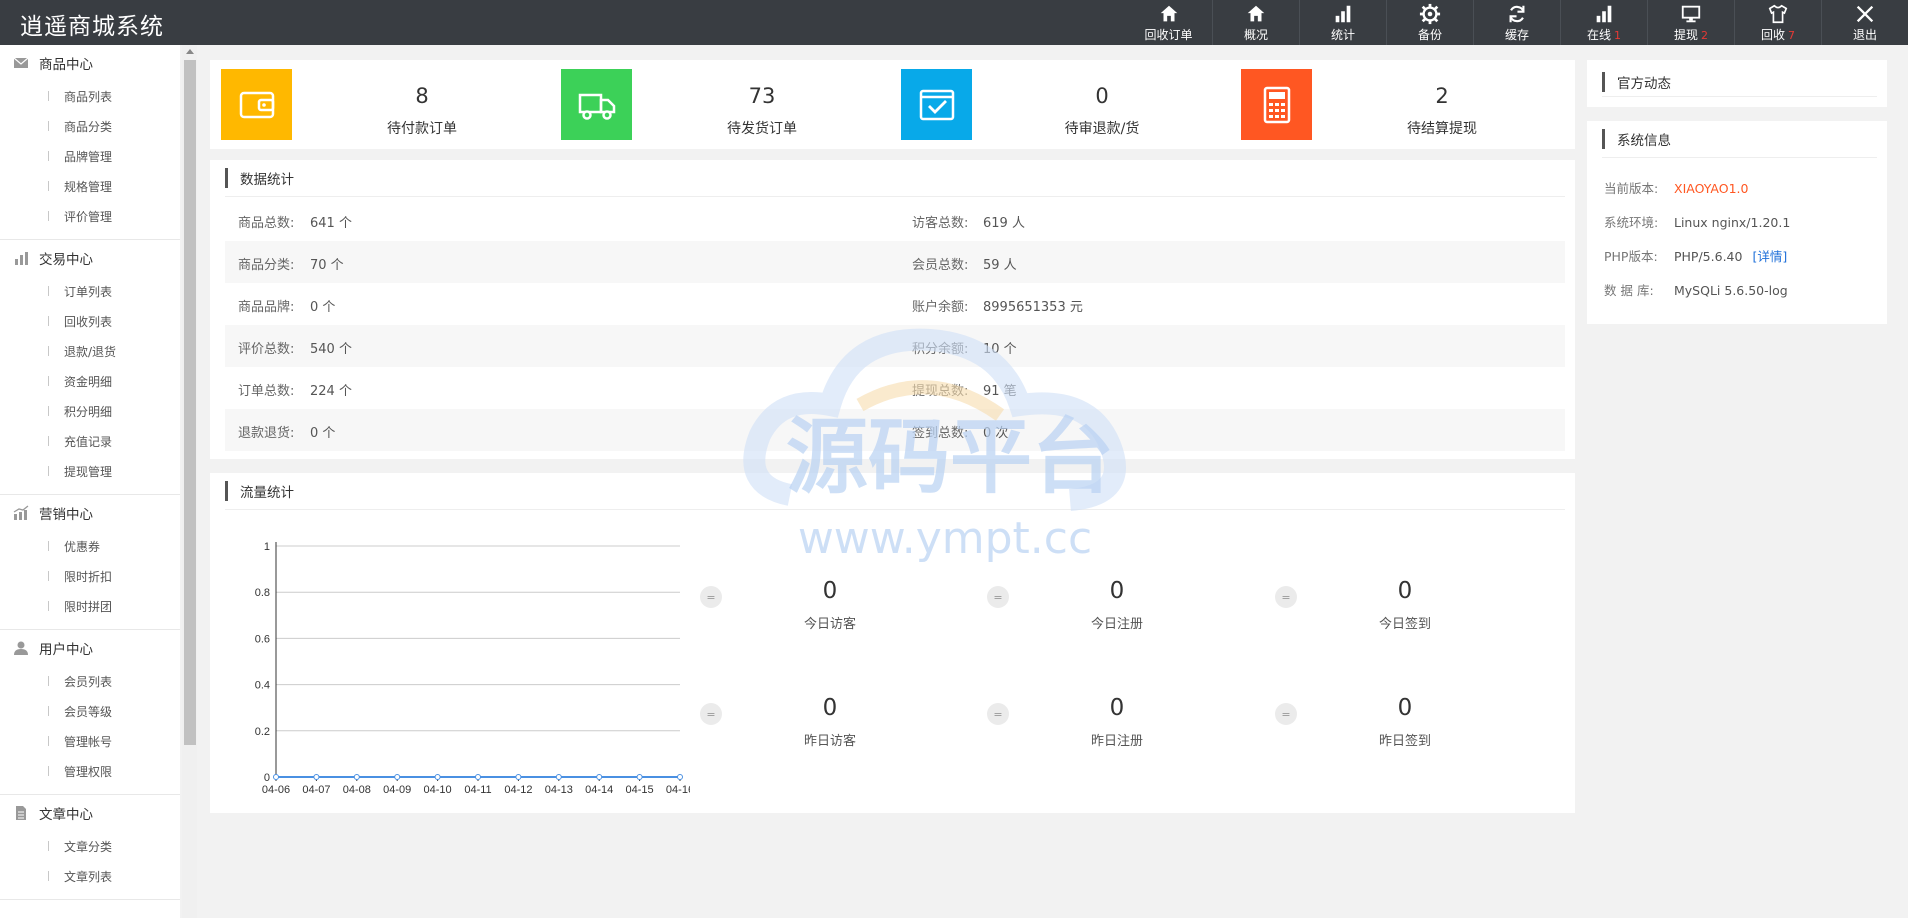 This screenshot has width=1908, height=918. What do you see at coordinates (90, 681) in the screenshot?
I see `sidebar-item: 会员列表` at bounding box center [90, 681].